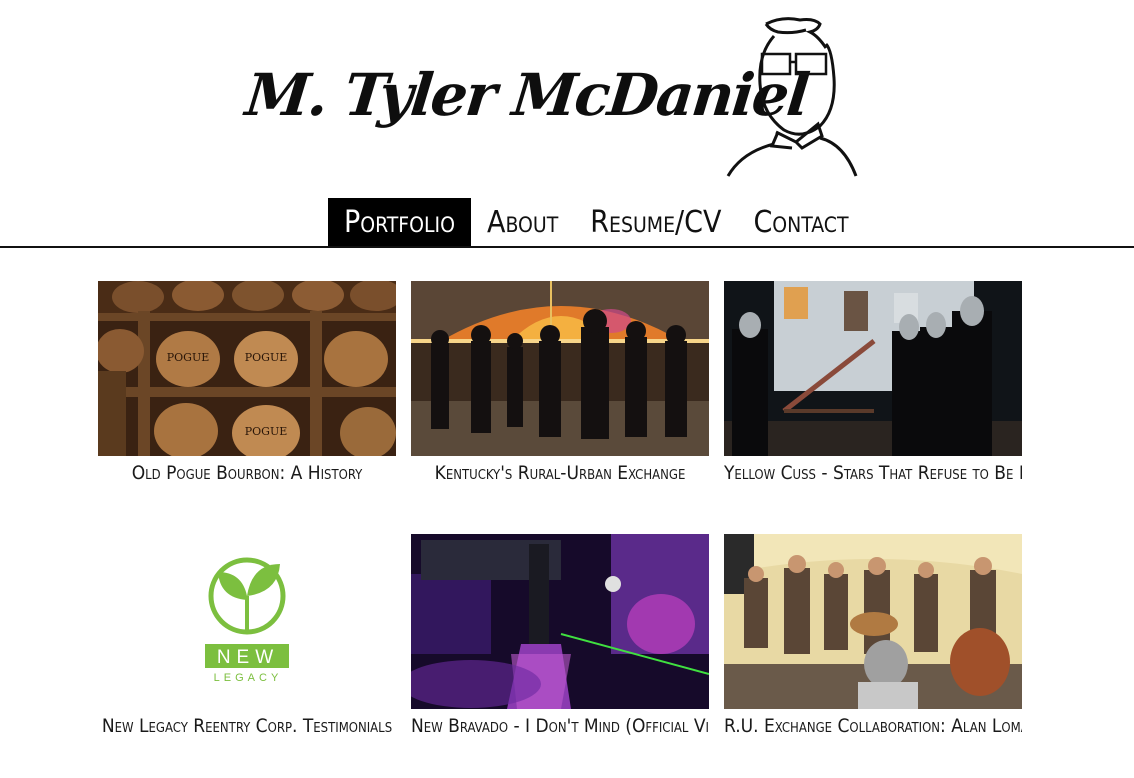 This screenshot has width=1134, height=778. I want to click on portfolio-caption: R.U. Exchange Collaboration: Alan Lomax, so click(873, 726).